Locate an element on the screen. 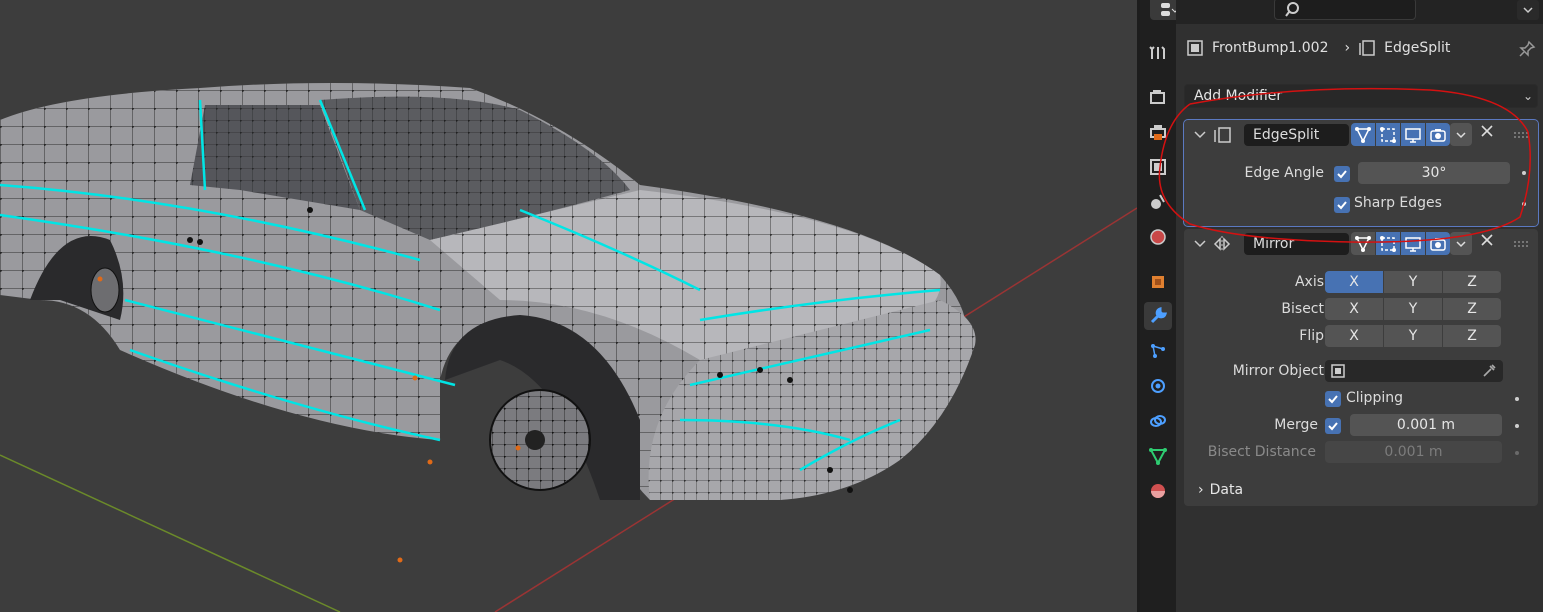 This screenshot has width=1543, height=612. edit-mode-icon is located at coordinates (1363, 243).